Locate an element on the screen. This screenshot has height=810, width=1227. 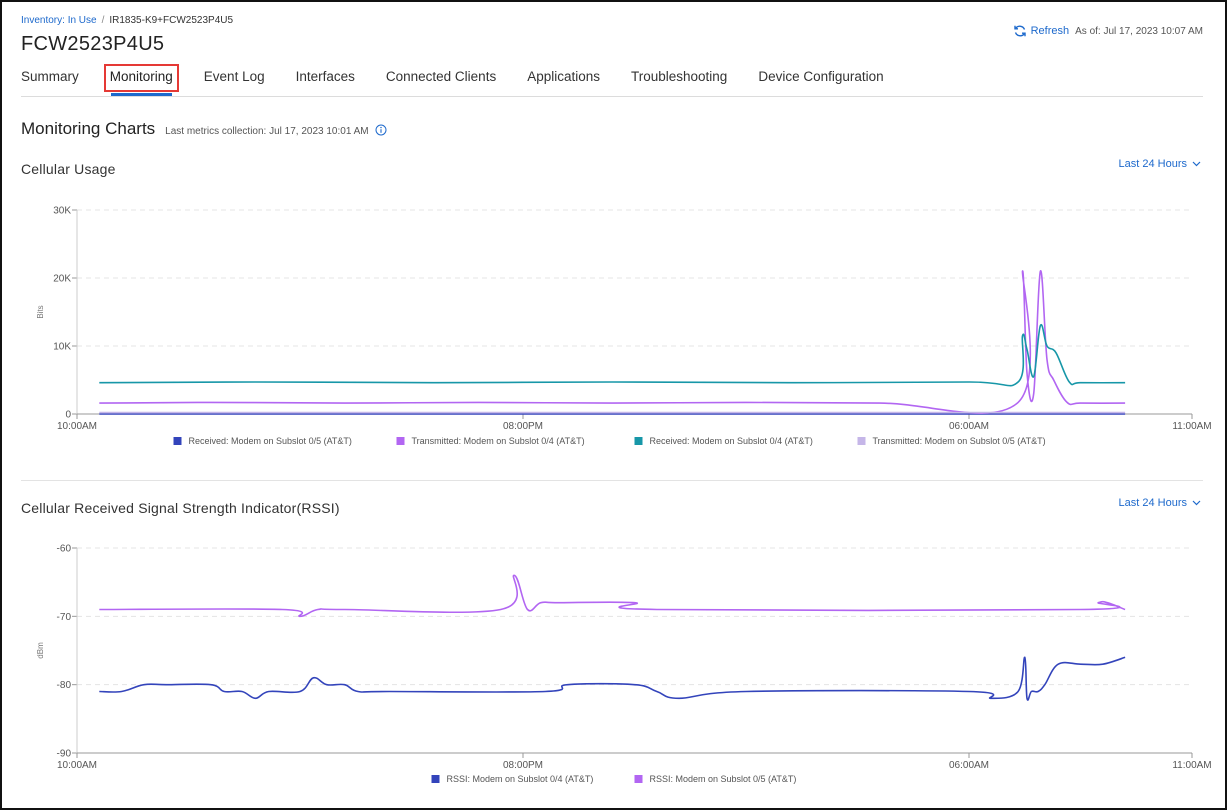
page-title: FCW2523P4U5 is located at coordinates (93, 44).